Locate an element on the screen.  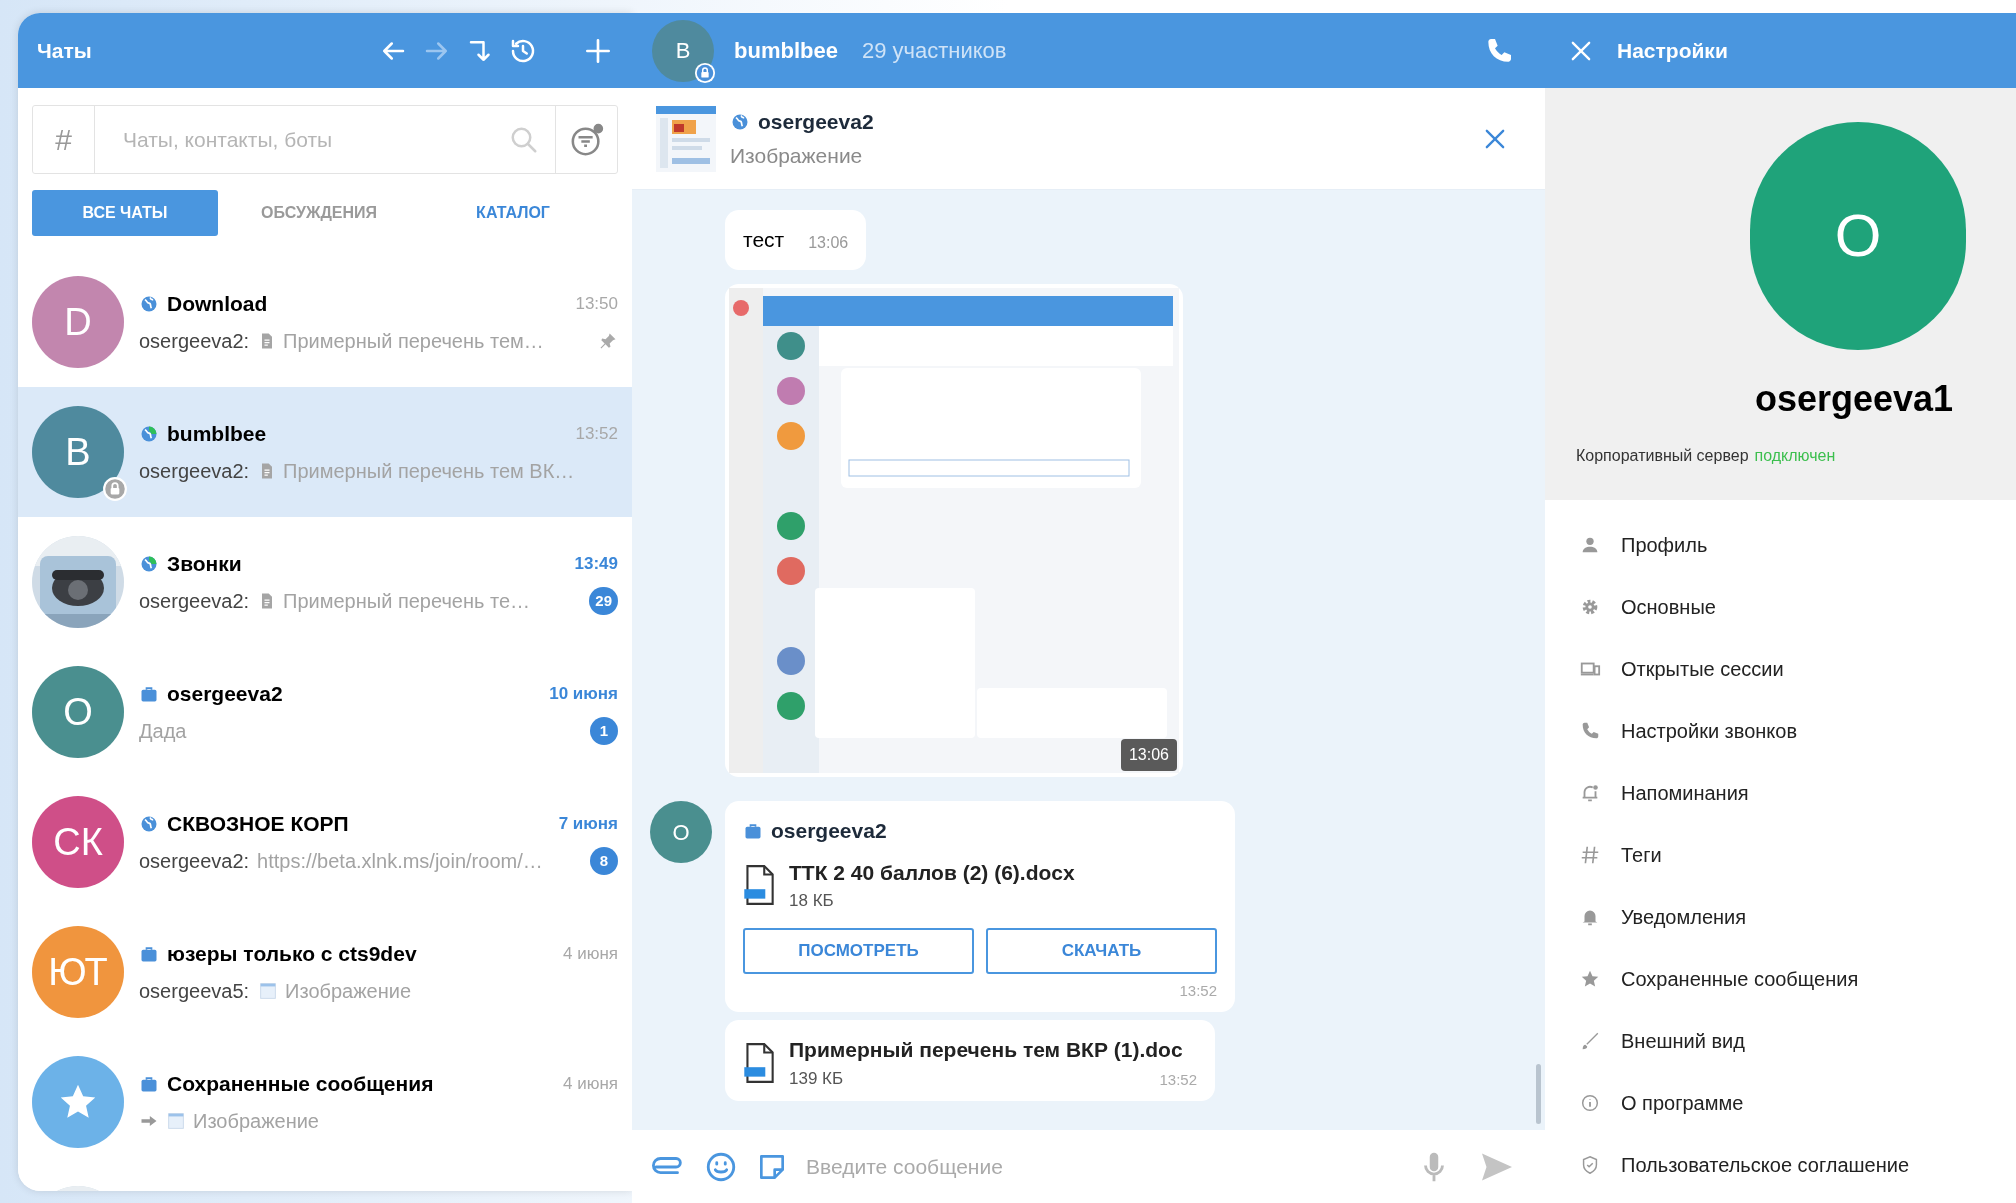
chat-time: 13:52 is located at coordinates (596, 434).